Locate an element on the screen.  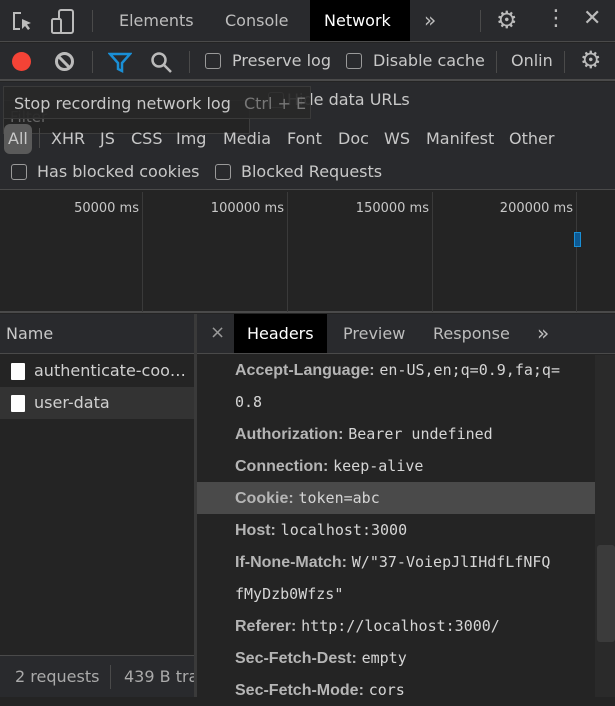
preserve-log-label: Preserve log is located at coordinates (281, 60).